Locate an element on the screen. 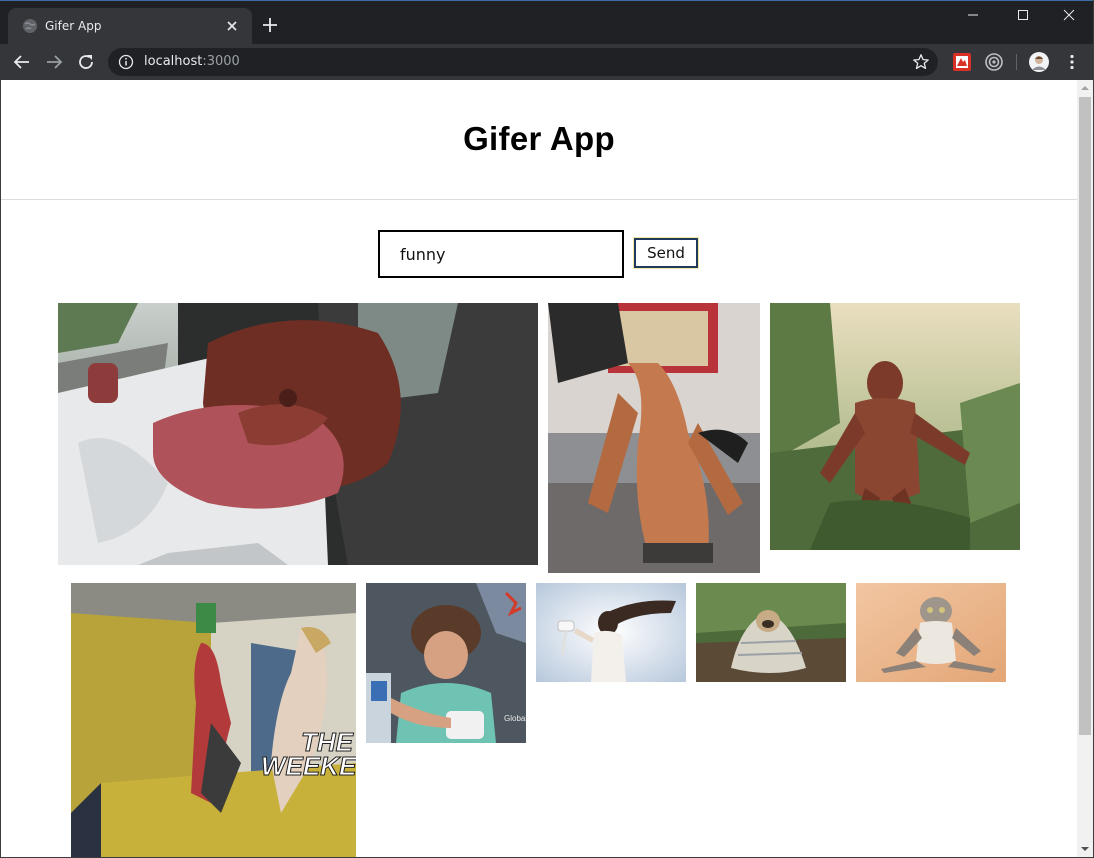 This screenshot has width=1094, height=858. extension-icon is located at coordinates (962, 62).